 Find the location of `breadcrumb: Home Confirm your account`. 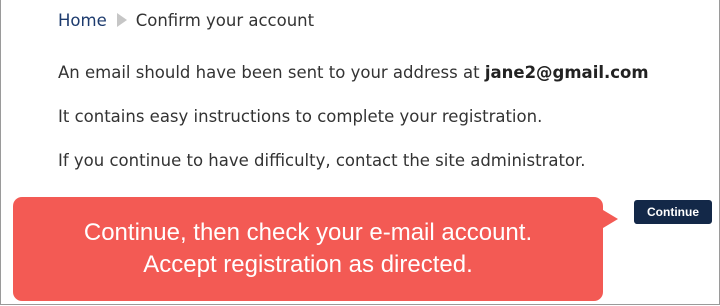

breadcrumb: Home Confirm your account is located at coordinates (186, 20).